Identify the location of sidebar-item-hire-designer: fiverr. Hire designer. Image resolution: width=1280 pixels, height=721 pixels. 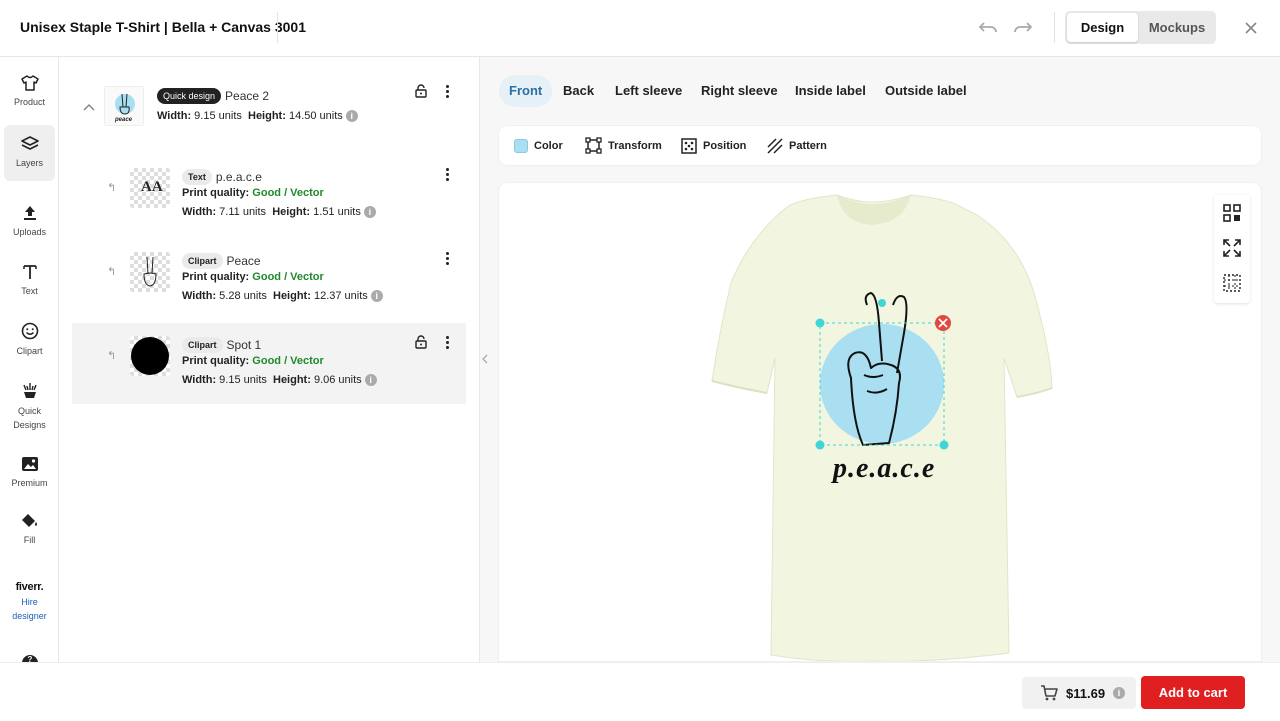
(29, 602).